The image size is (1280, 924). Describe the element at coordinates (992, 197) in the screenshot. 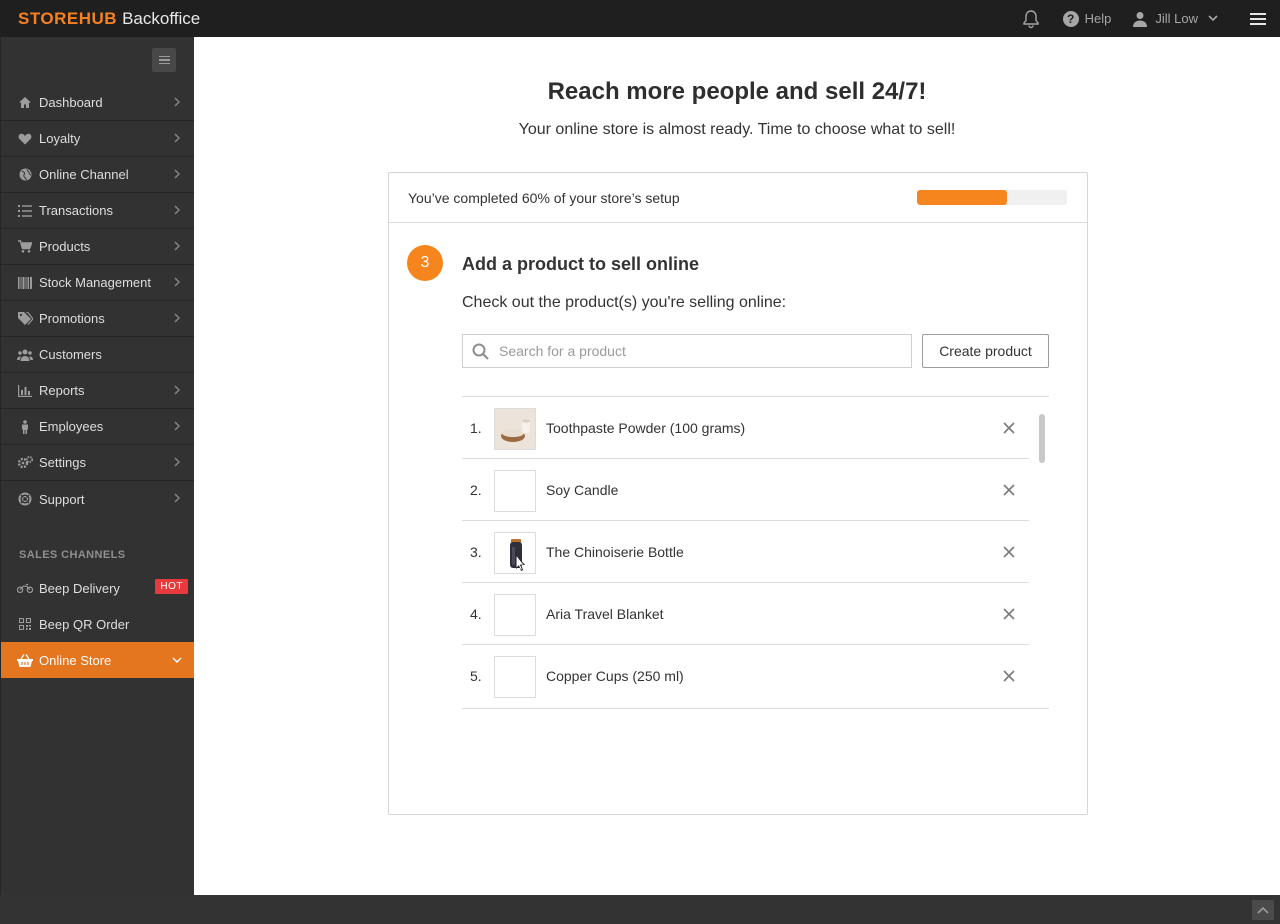

I see `progress-bar` at that location.